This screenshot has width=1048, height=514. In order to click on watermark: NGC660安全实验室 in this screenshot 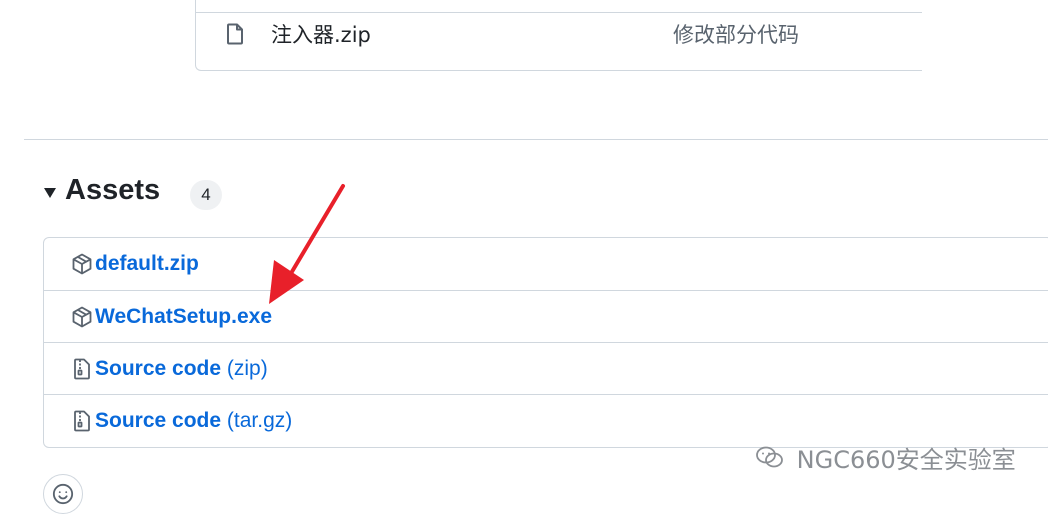, I will do `click(885, 457)`.